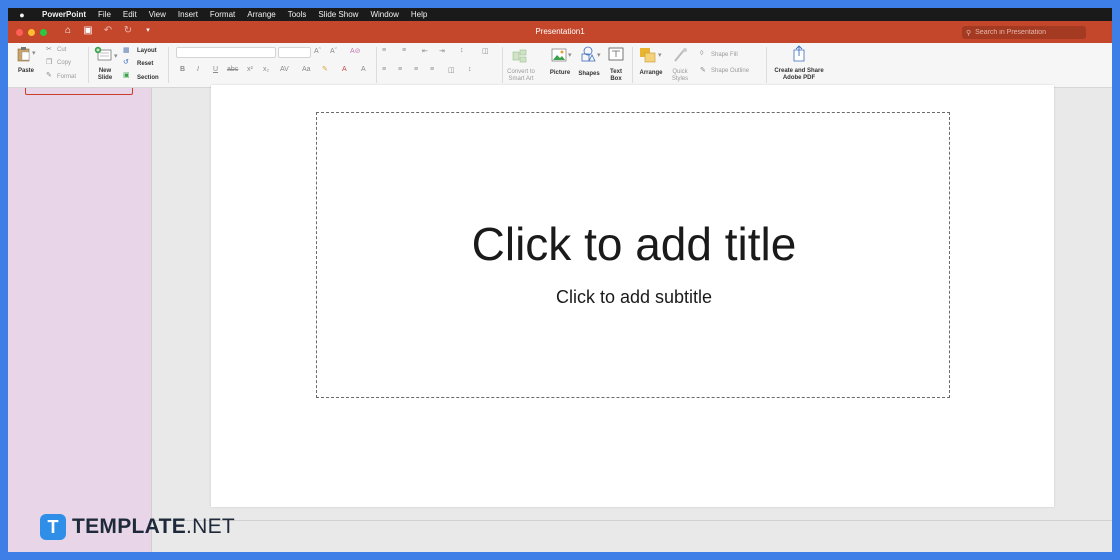  Describe the element at coordinates (419, 14) in the screenshot. I see `menu-help: Help` at that location.